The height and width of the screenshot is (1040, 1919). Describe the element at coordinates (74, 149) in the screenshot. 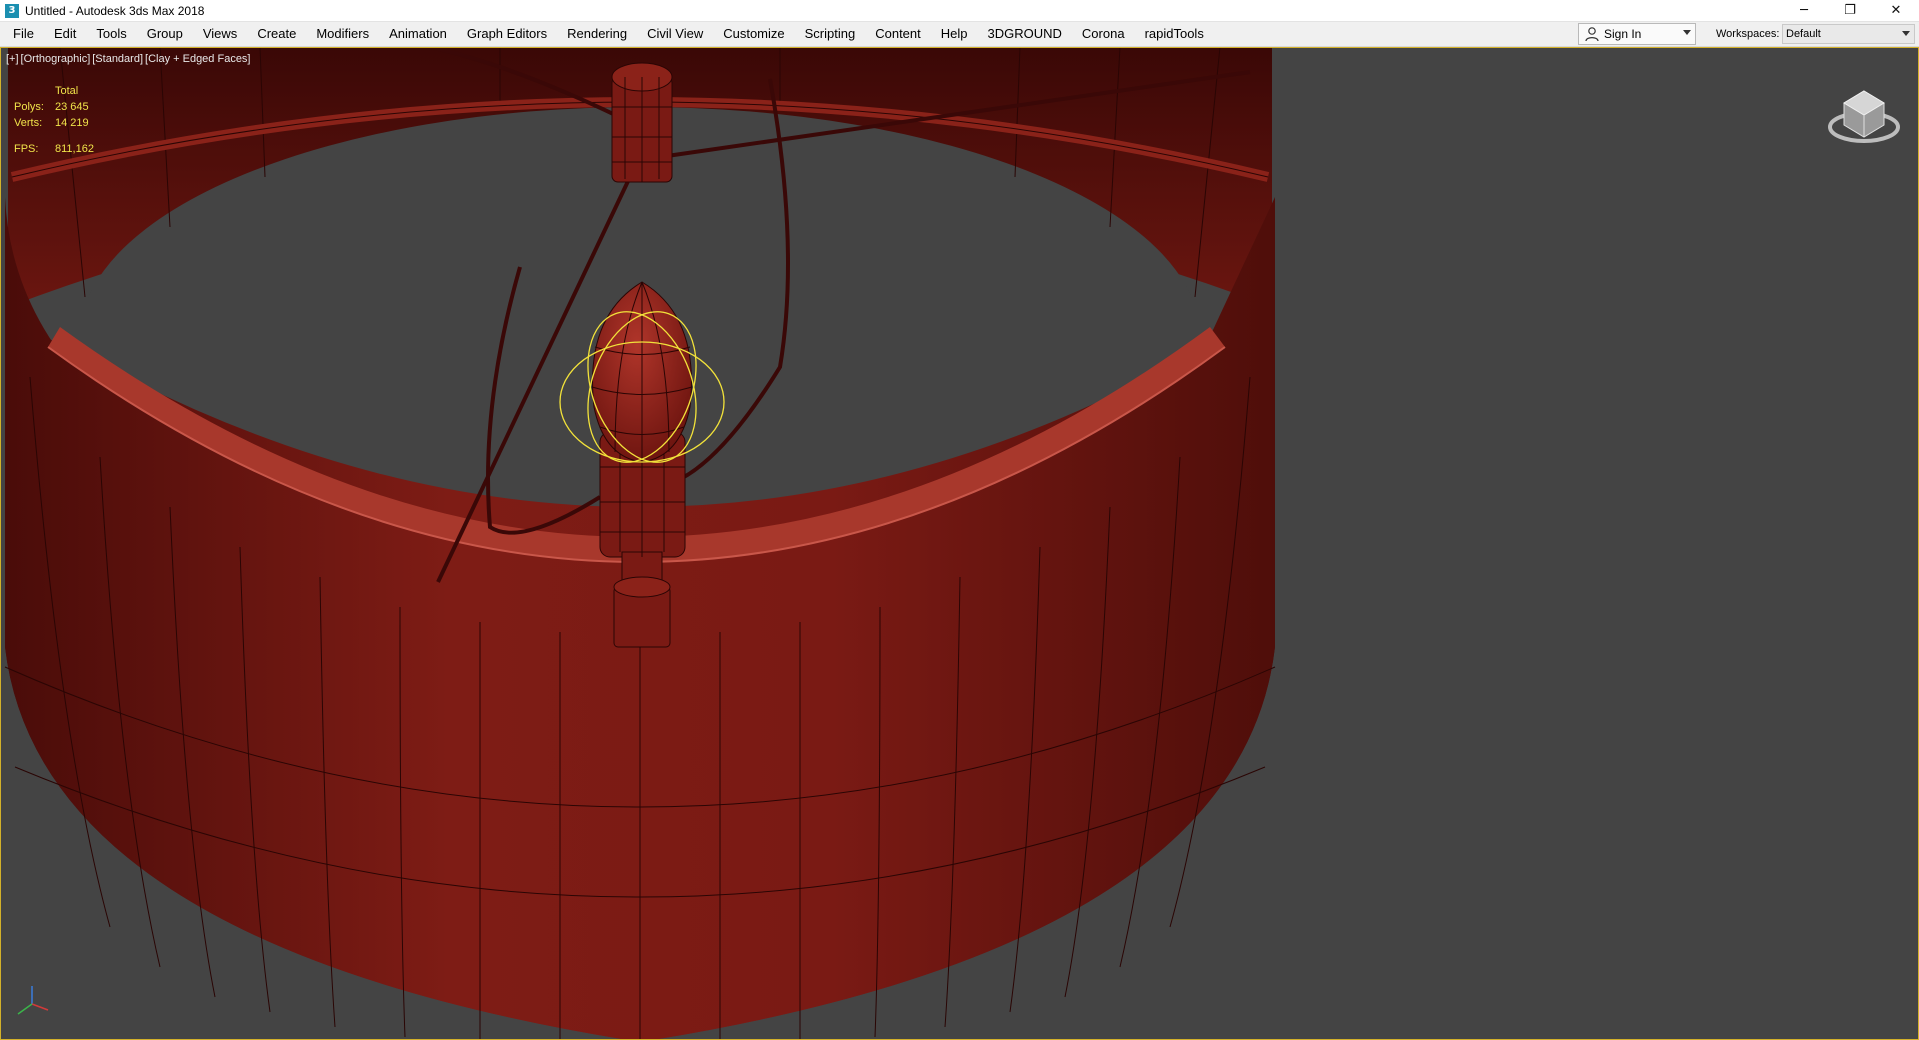

I see `fps-value: 811,162` at that location.